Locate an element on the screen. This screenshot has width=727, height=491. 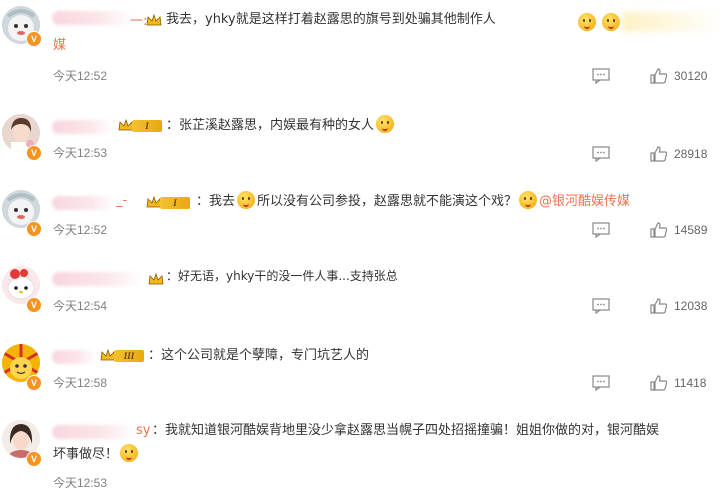
comment-text-line2: 媒 is located at coordinates (60, 45).